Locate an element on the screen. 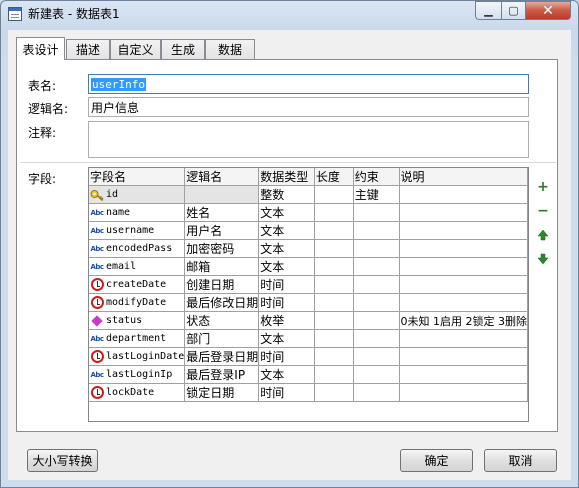  field-name-cell: Abc name is located at coordinates (137, 212).